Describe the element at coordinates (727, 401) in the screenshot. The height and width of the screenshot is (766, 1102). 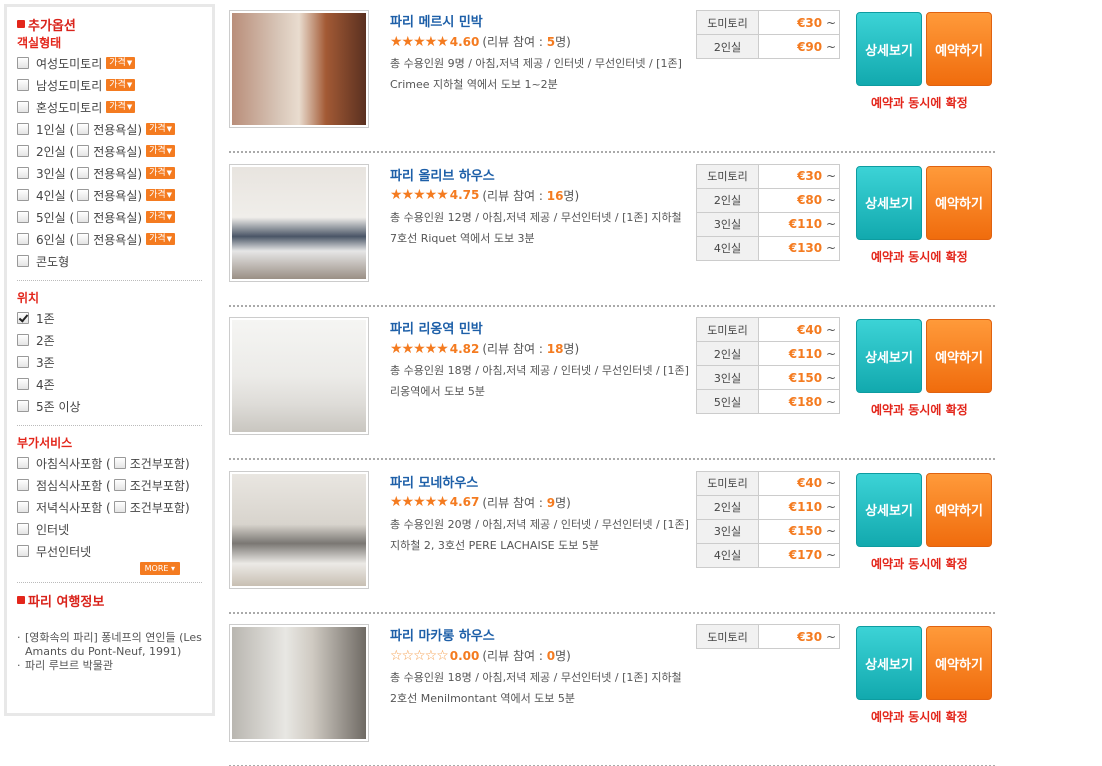
I see `room-type-cell: 5인실` at that location.